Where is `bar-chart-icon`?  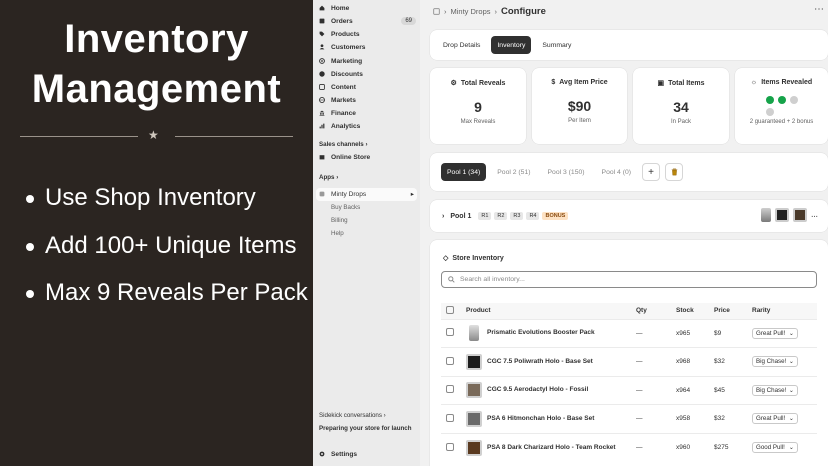
bar-chart-icon is located at coordinates (322, 126).